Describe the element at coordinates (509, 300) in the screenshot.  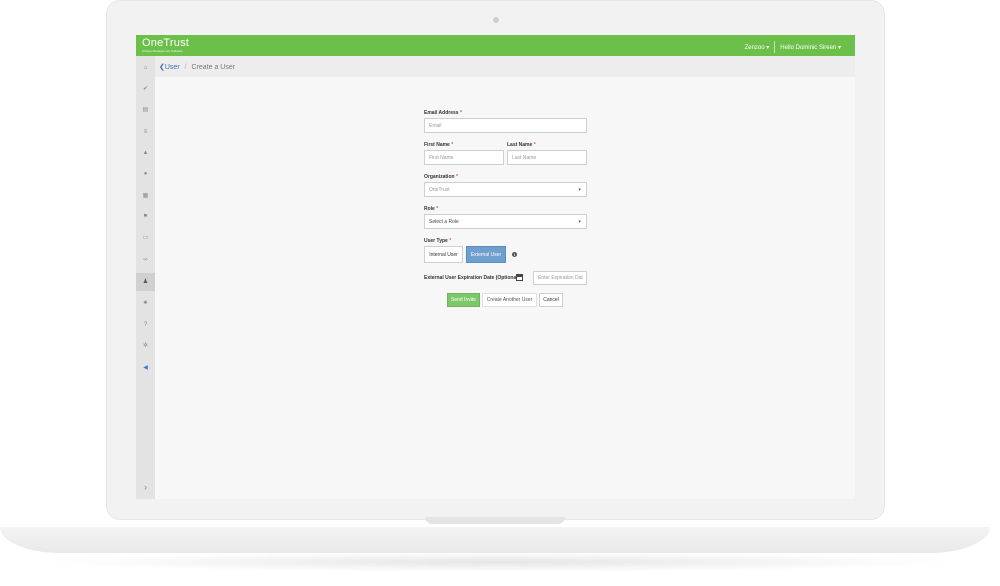
I see `create-another-user-button: Create Another User` at that location.